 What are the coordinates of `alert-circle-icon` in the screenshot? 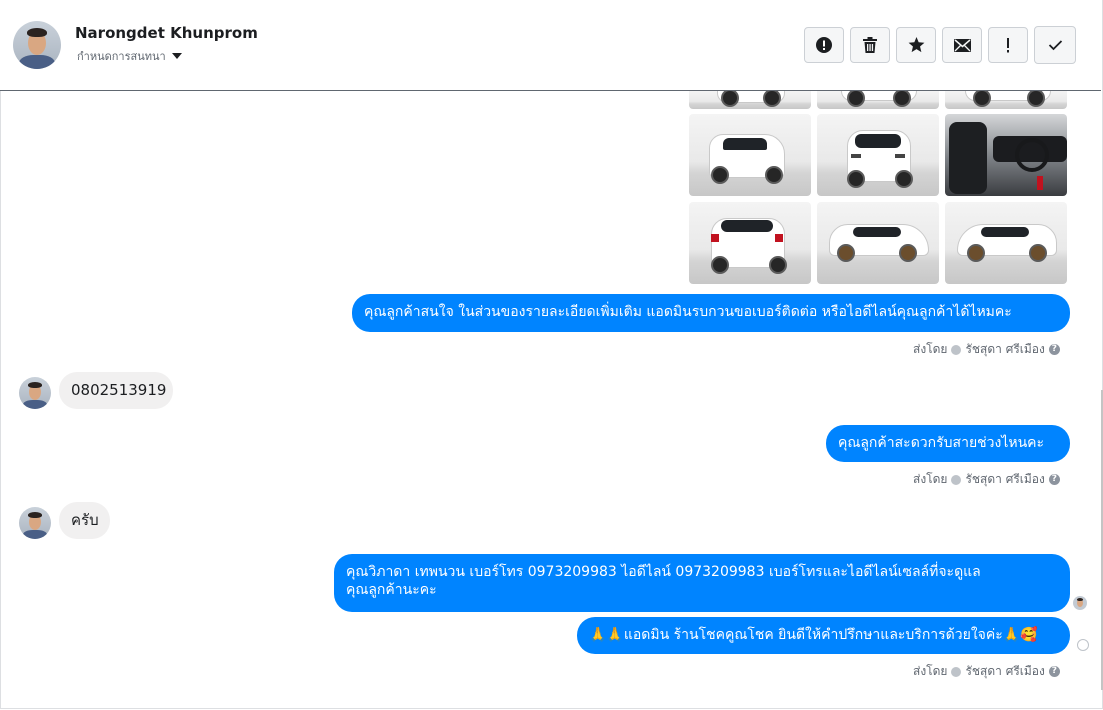 It's located at (824, 45).